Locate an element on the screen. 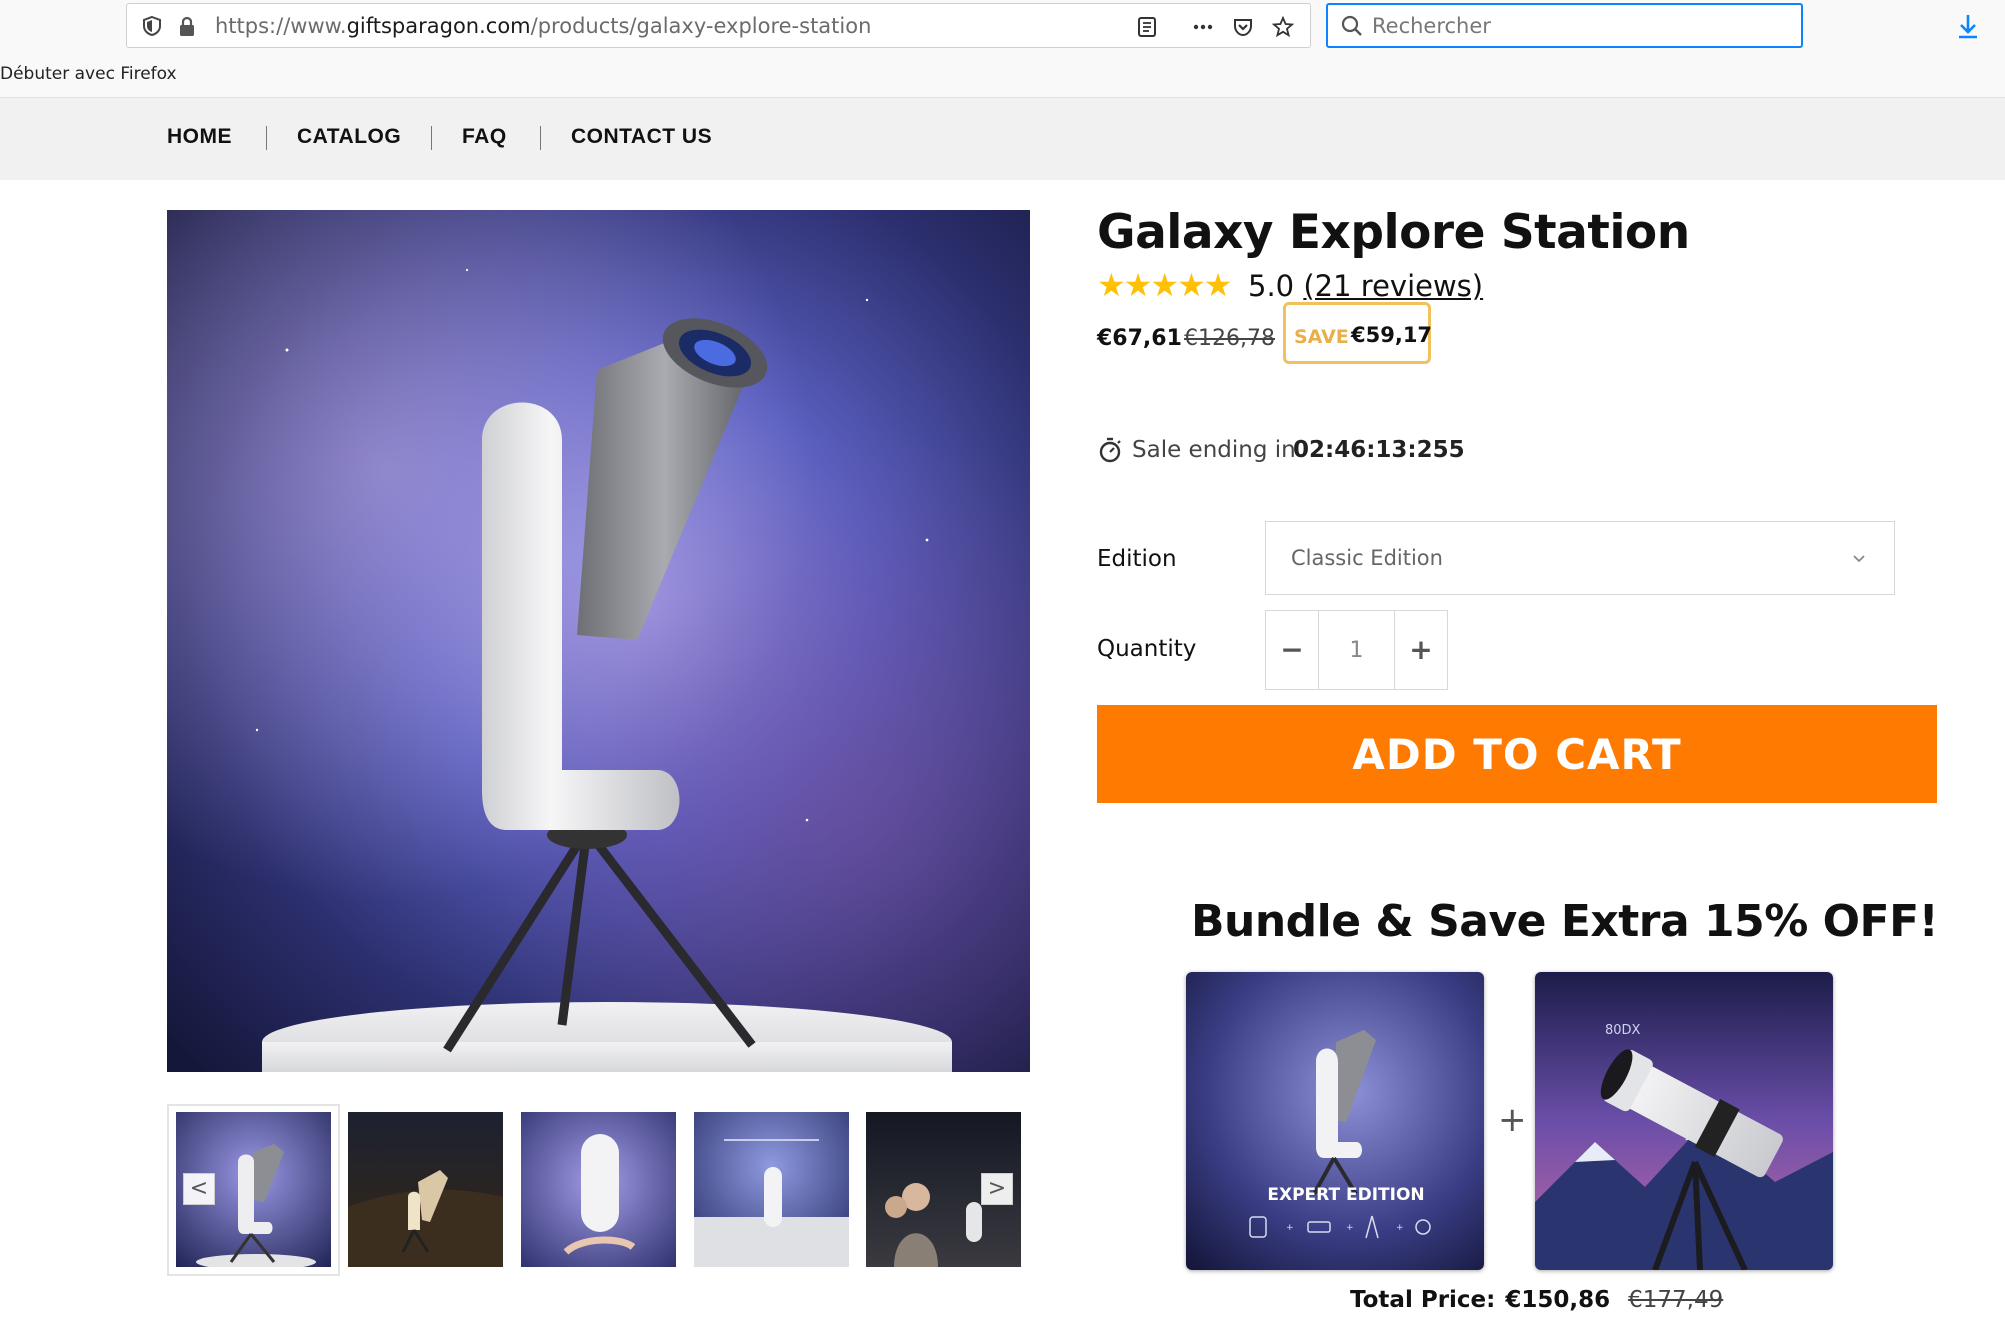  bundle-total: Total Price: €150,86 €177,49 is located at coordinates (1536, 1300).